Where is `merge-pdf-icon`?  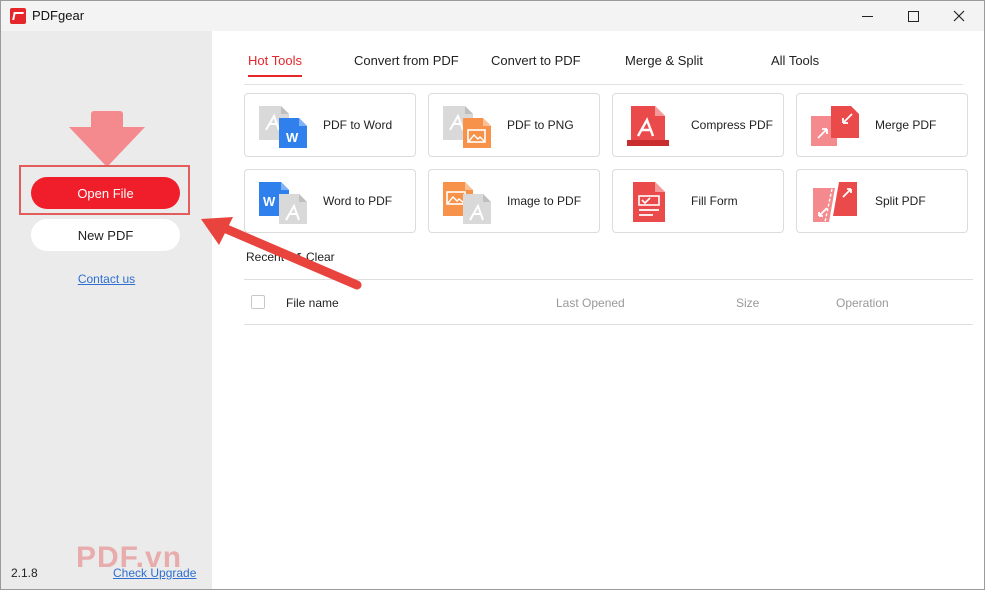 merge-pdf-icon is located at coordinates (835, 126).